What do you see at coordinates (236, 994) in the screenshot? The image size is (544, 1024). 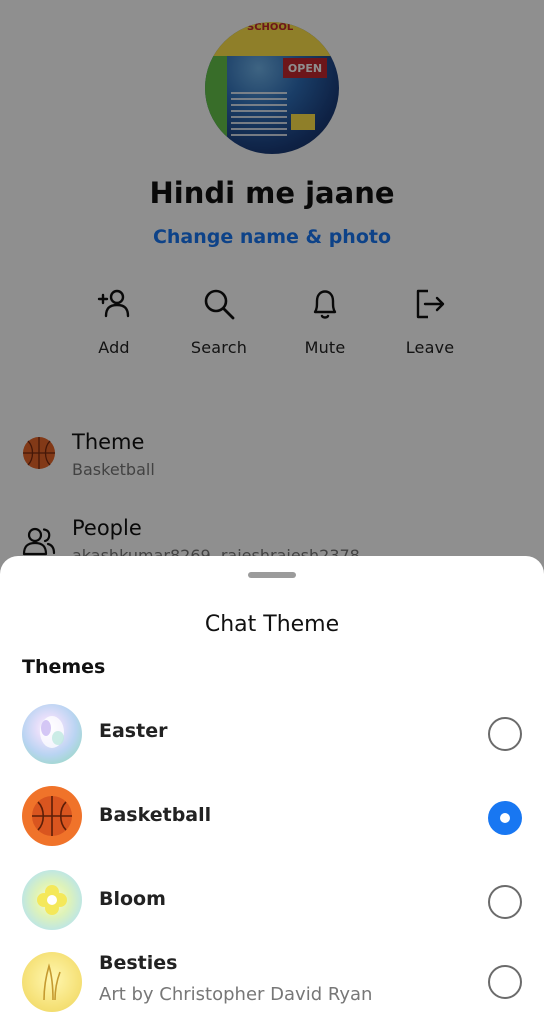 I see `theme-credit: Art by Christopher David Ryan` at bounding box center [236, 994].